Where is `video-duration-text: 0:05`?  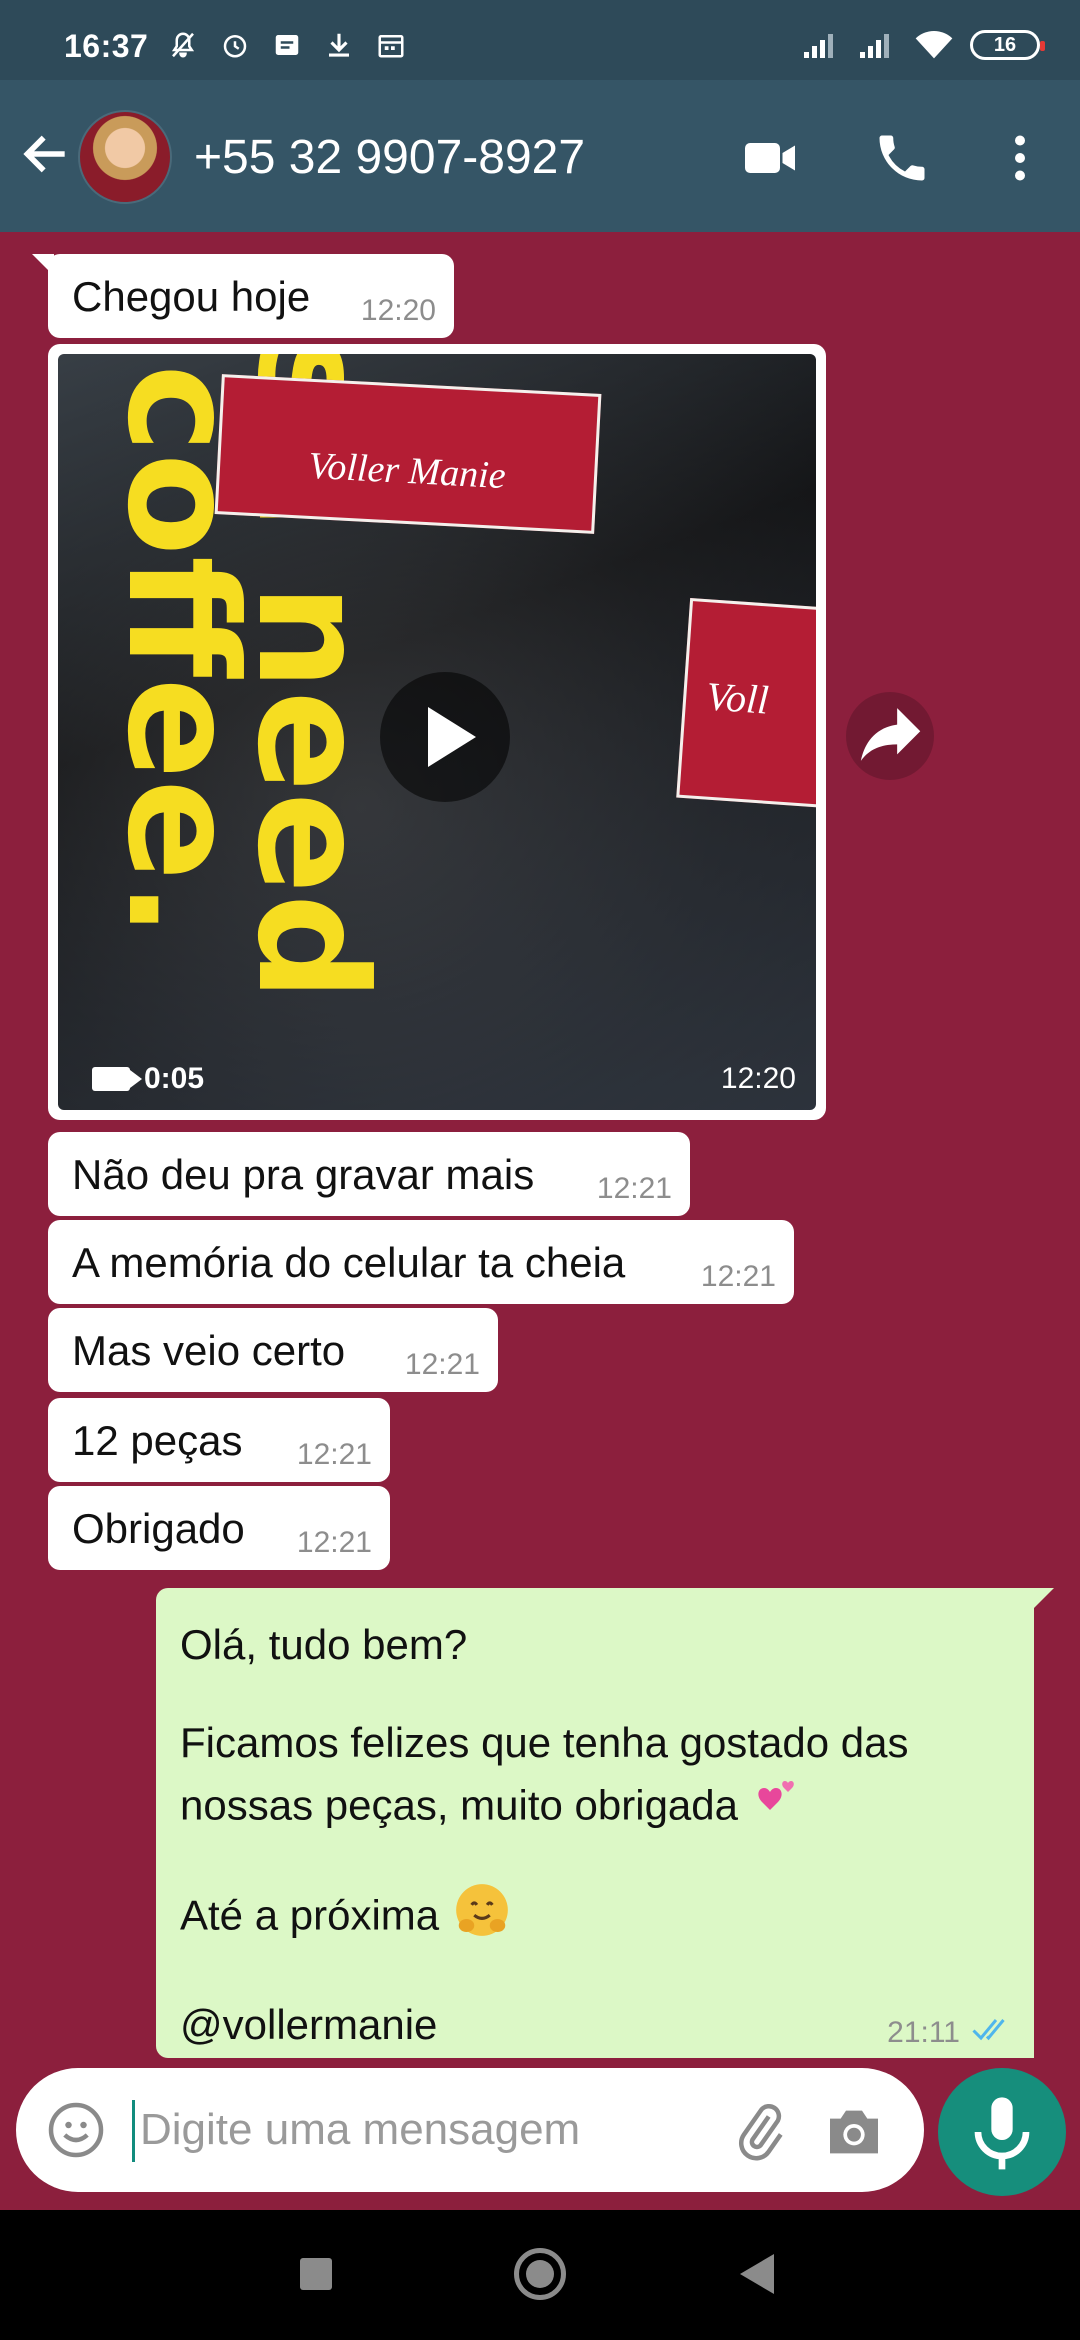 video-duration-text: 0:05 is located at coordinates (174, 1078).